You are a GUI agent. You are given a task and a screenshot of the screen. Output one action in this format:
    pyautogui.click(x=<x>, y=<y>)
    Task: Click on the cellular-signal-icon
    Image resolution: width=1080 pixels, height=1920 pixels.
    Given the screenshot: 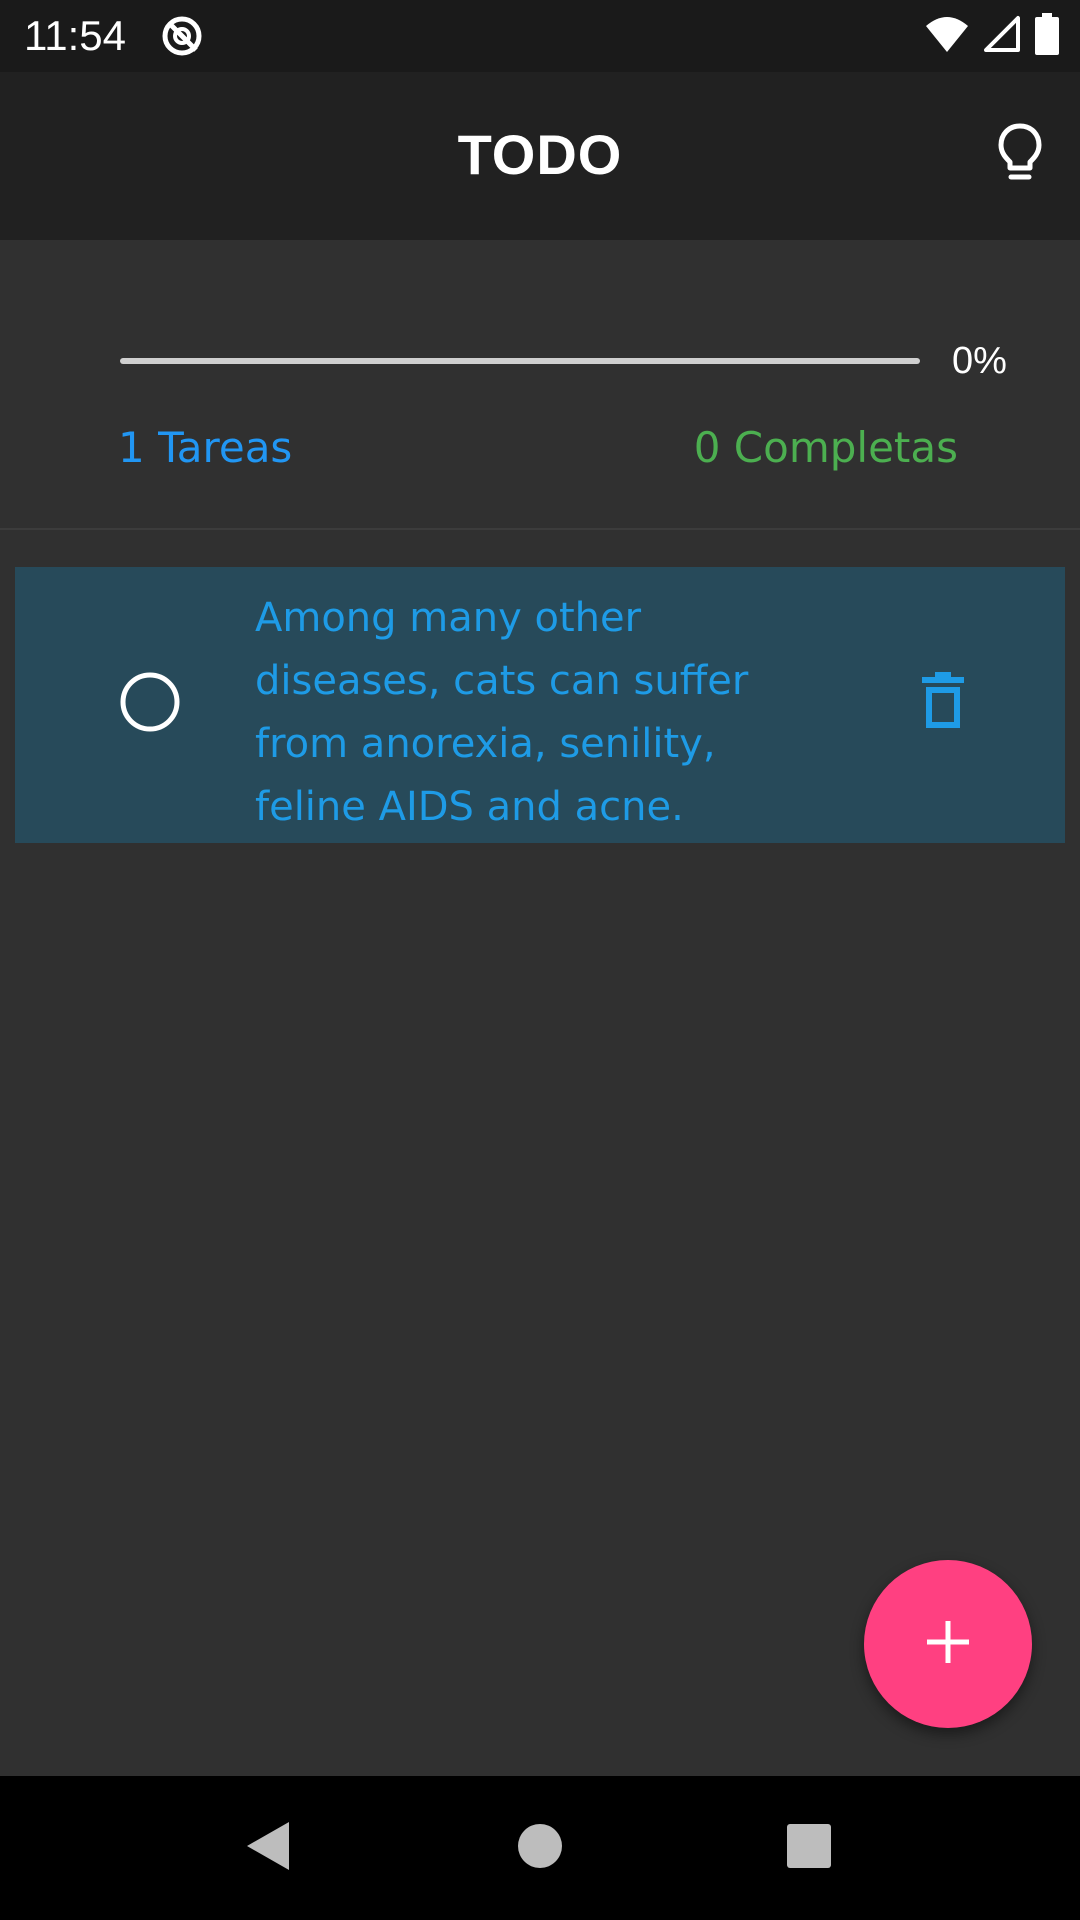 What is the action you would take?
    pyautogui.click(x=1002, y=36)
    